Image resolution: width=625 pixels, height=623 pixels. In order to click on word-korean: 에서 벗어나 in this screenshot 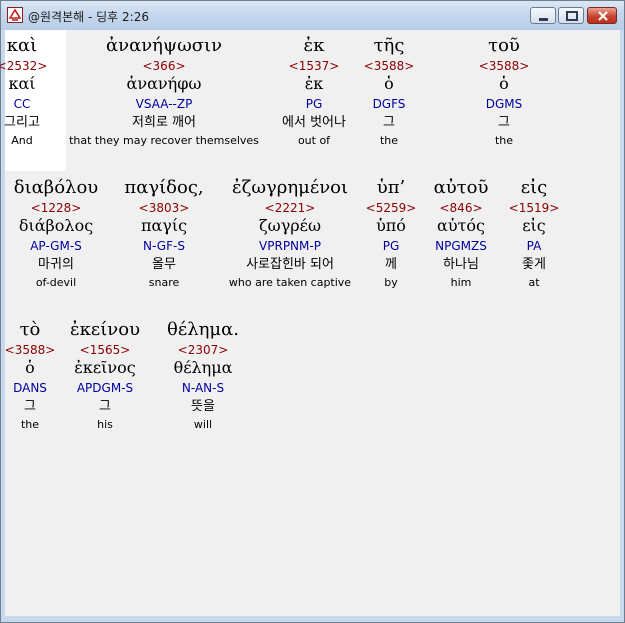, I will do `click(314, 122)`.